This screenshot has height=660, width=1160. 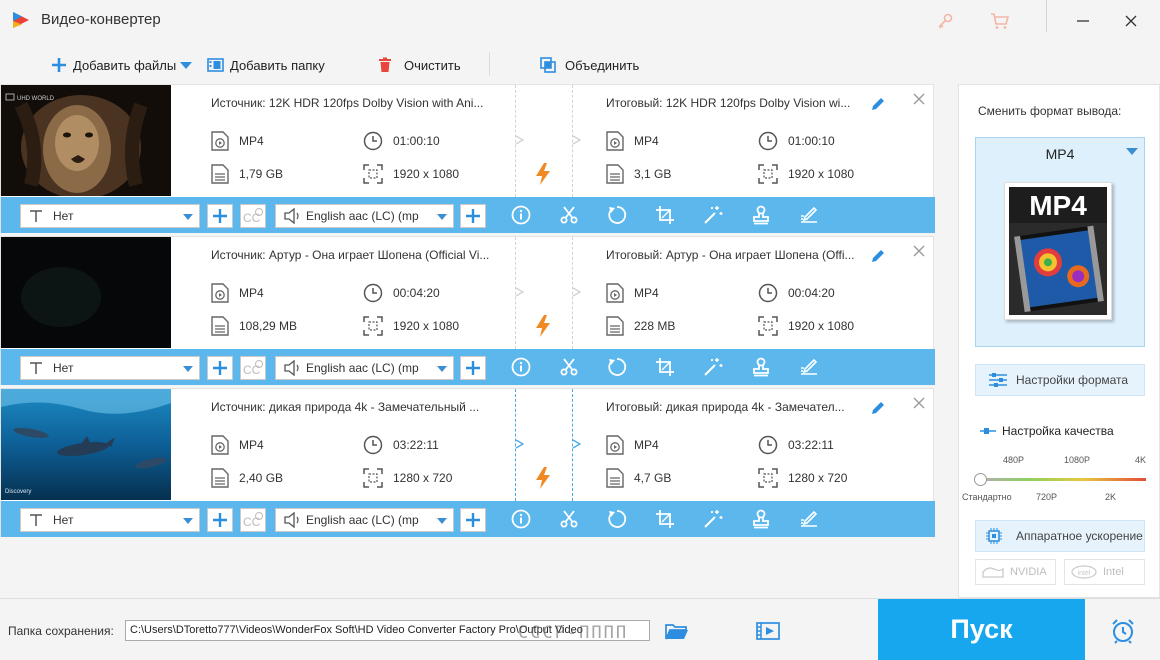 What do you see at coordinates (419, 65) in the screenshot?
I see `clear-button: Очистить` at bounding box center [419, 65].